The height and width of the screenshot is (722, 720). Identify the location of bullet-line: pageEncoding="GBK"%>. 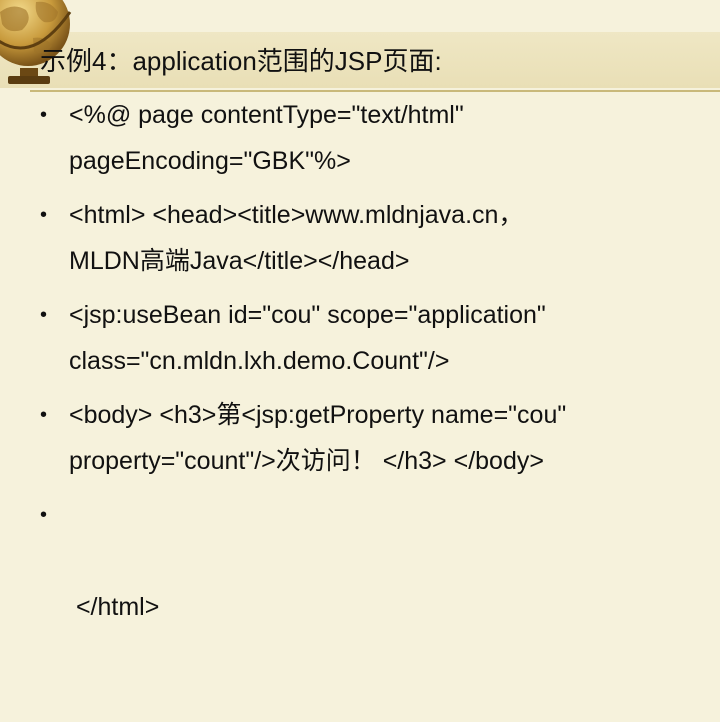
(210, 161).